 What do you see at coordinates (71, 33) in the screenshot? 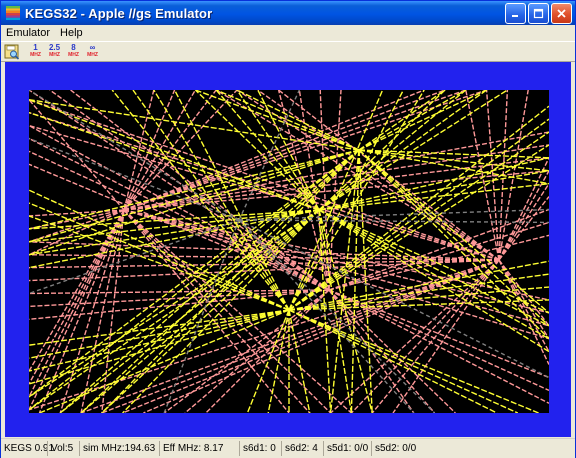
I see `menu-help: Help` at bounding box center [71, 33].